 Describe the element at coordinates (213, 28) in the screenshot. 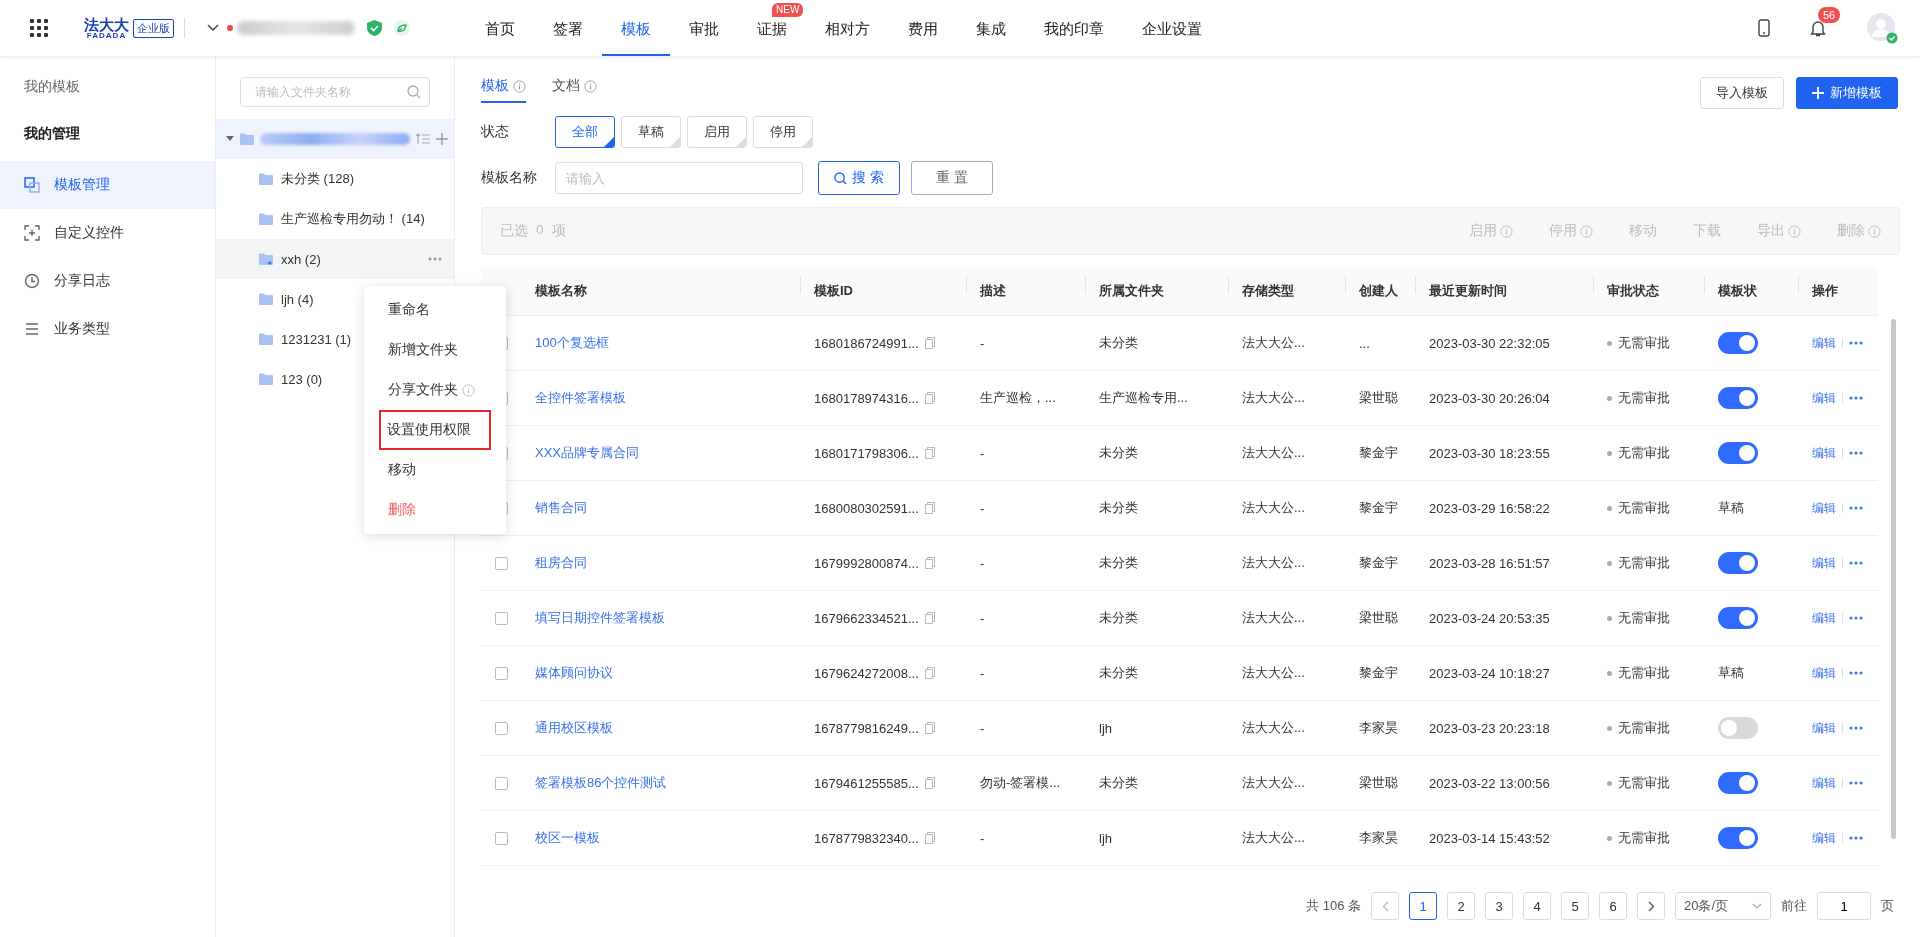

I see `chevron-down-icon` at that location.